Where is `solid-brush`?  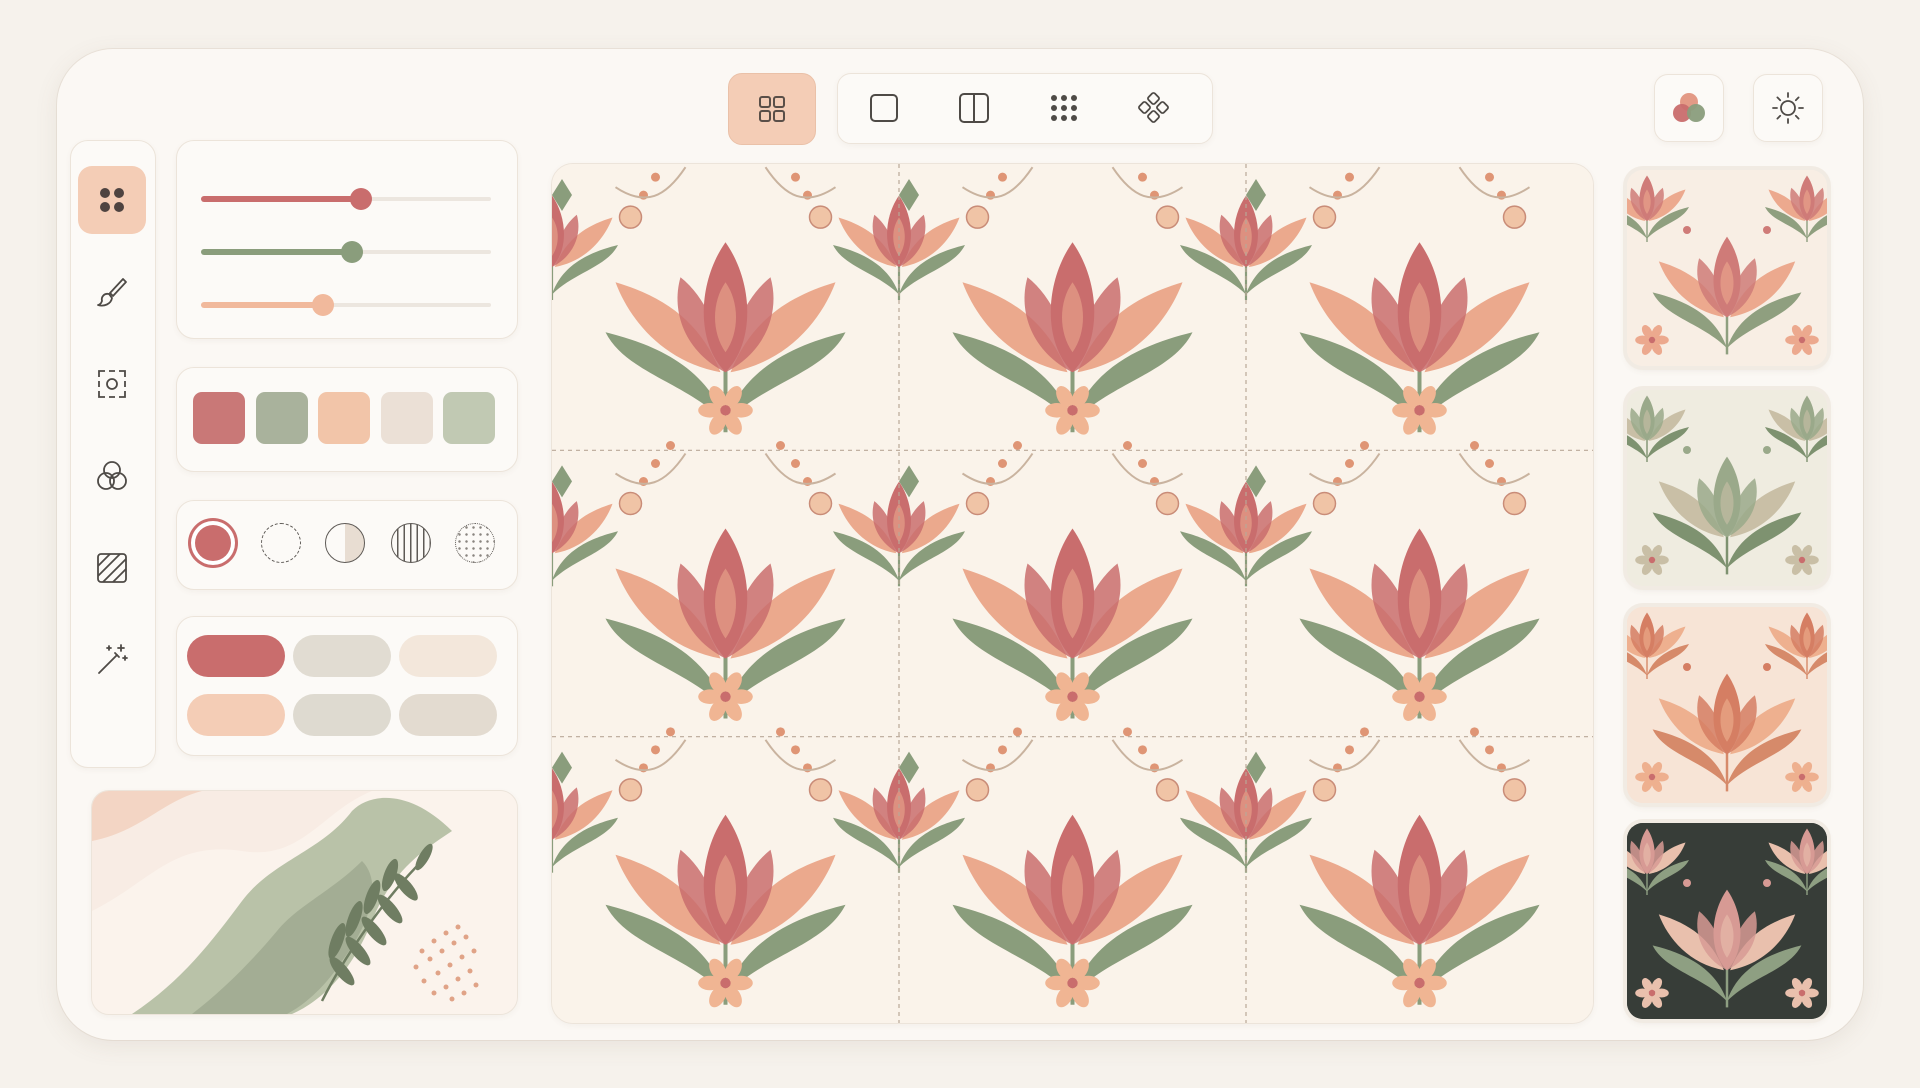
solid-brush is located at coordinates (213, 543).